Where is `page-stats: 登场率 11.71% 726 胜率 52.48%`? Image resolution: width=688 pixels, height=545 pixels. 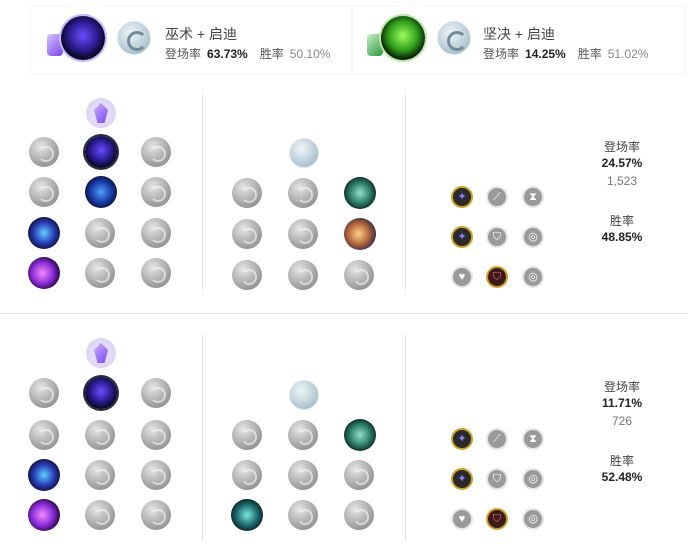
page-stats: 登场率 11.71% 726 胜率 52.48% is located at coordinates (622, 432).